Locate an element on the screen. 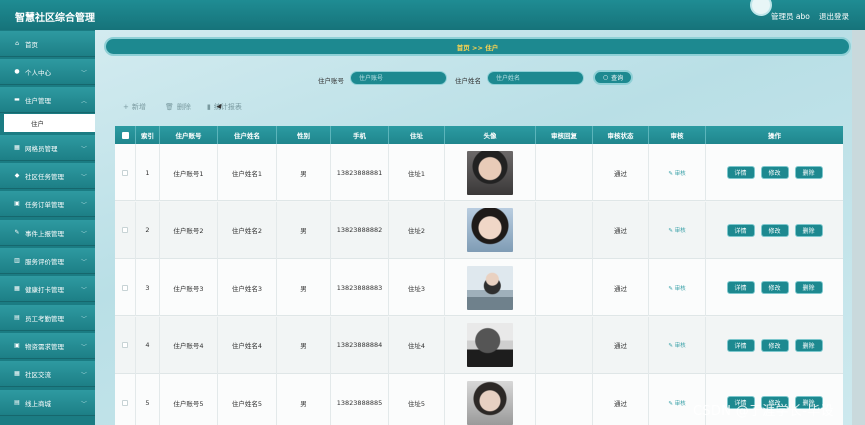 This screenshot has width=865, height=425. task-icon: ◆ is located at coordinates (17, 175).